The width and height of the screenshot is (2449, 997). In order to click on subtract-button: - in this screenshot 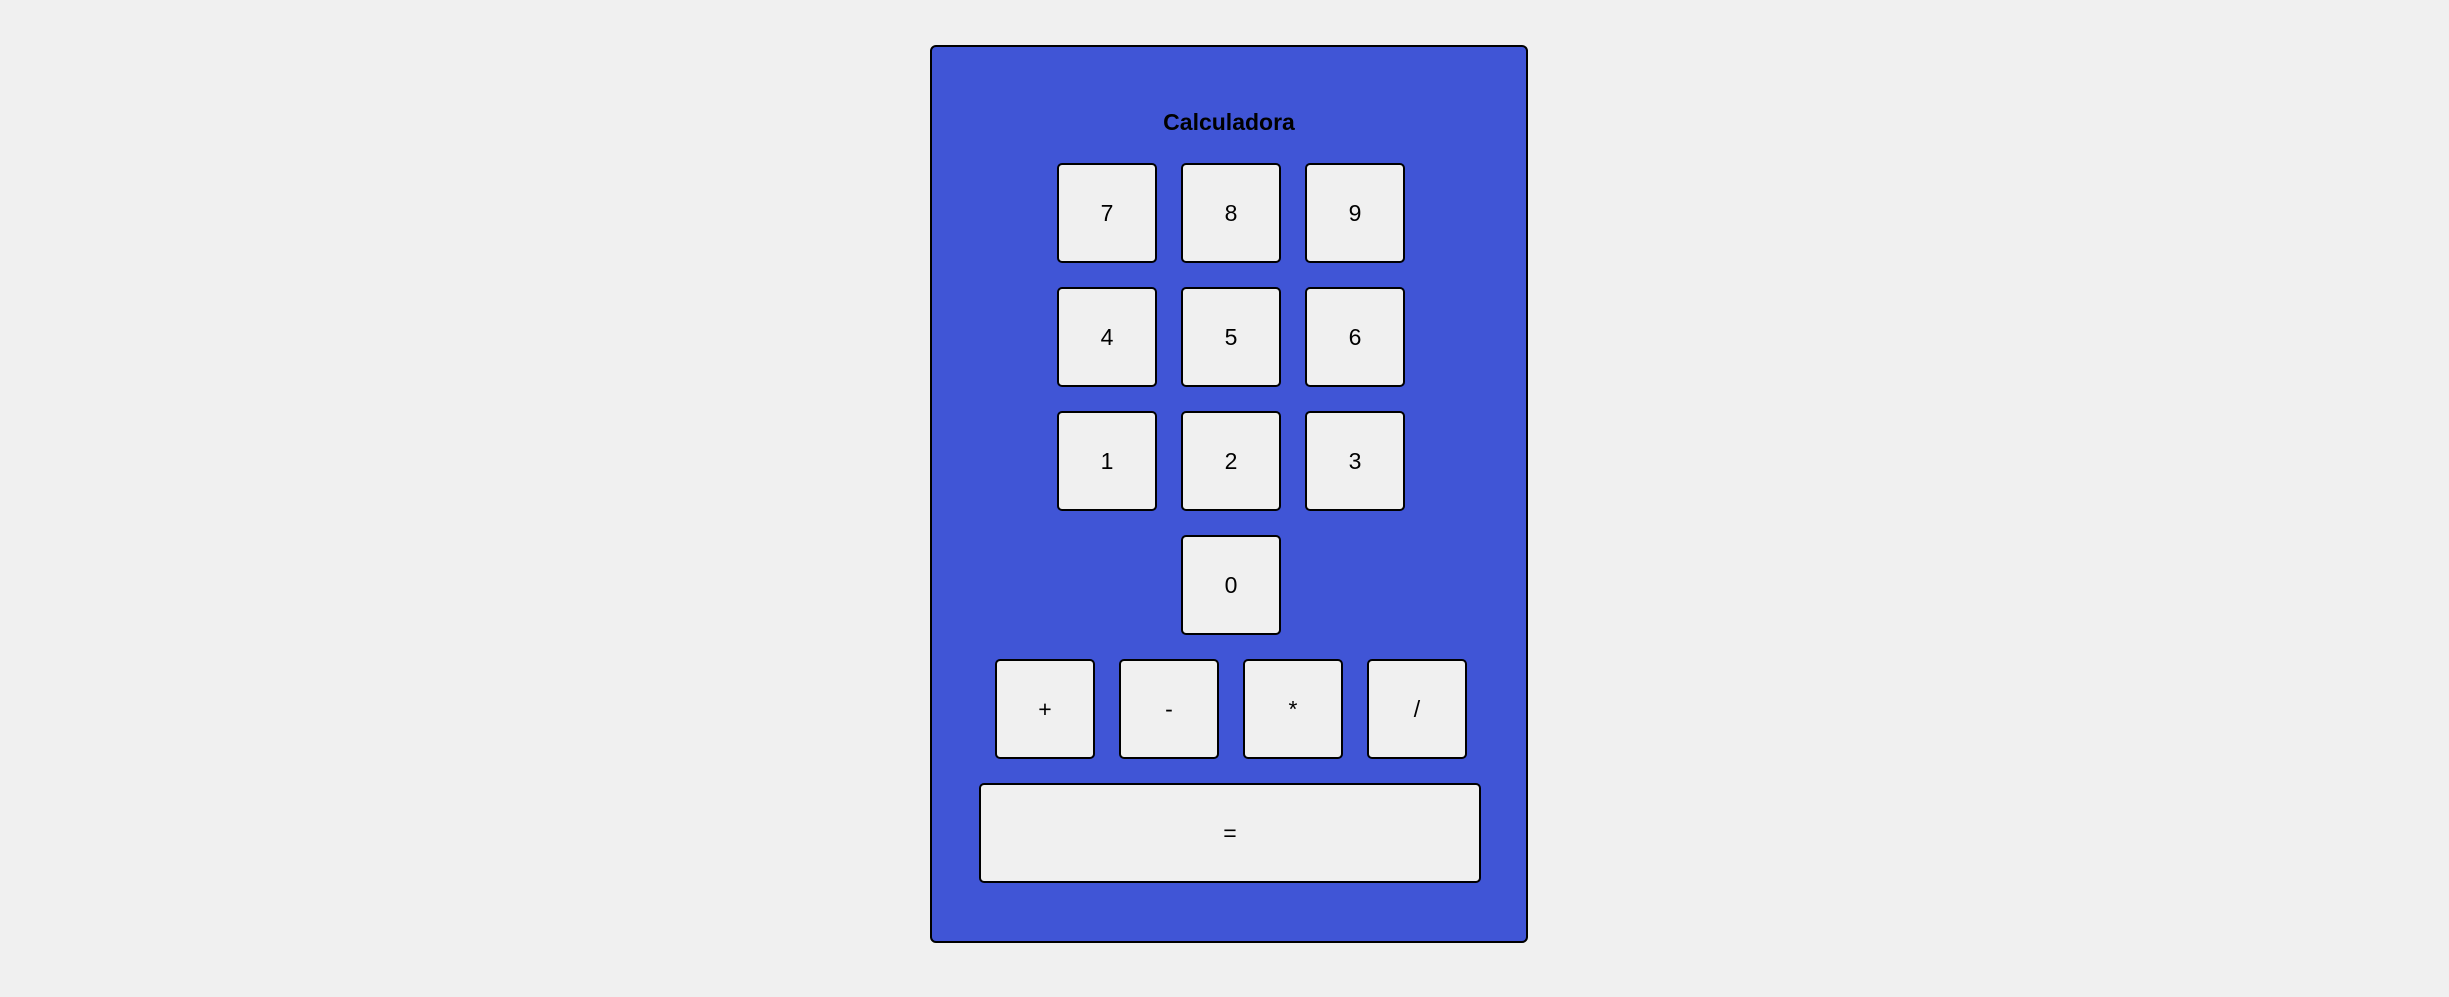, I will do `click(1169, 709)`.